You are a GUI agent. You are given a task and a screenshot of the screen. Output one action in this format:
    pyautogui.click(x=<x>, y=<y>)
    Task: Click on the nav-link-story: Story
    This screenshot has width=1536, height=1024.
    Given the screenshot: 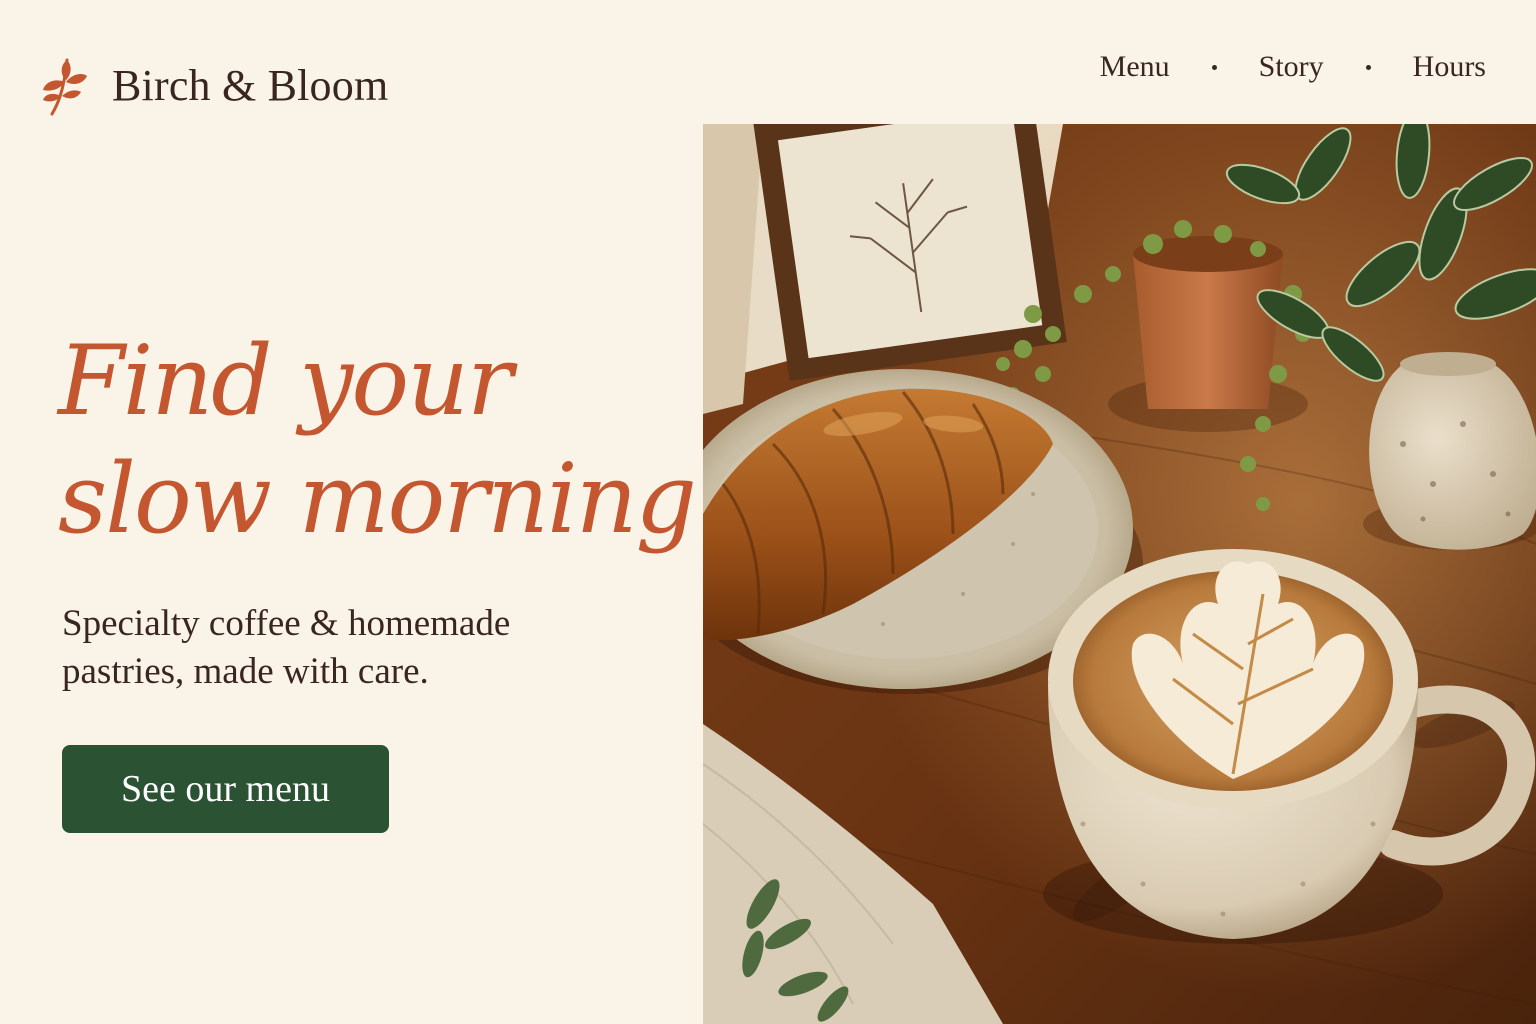 What is the action you would take?
    pyautogui.click(x=1291, y=67)
    